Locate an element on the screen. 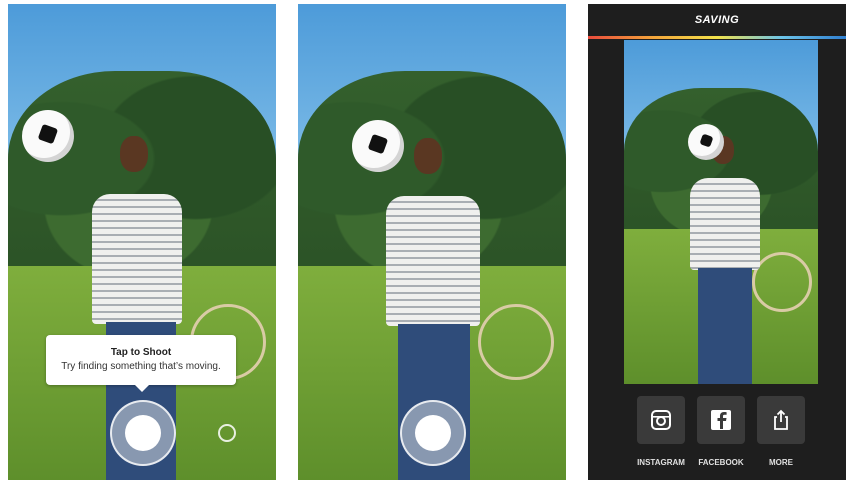  more-label: MORE is located at coordinates (781, 462).